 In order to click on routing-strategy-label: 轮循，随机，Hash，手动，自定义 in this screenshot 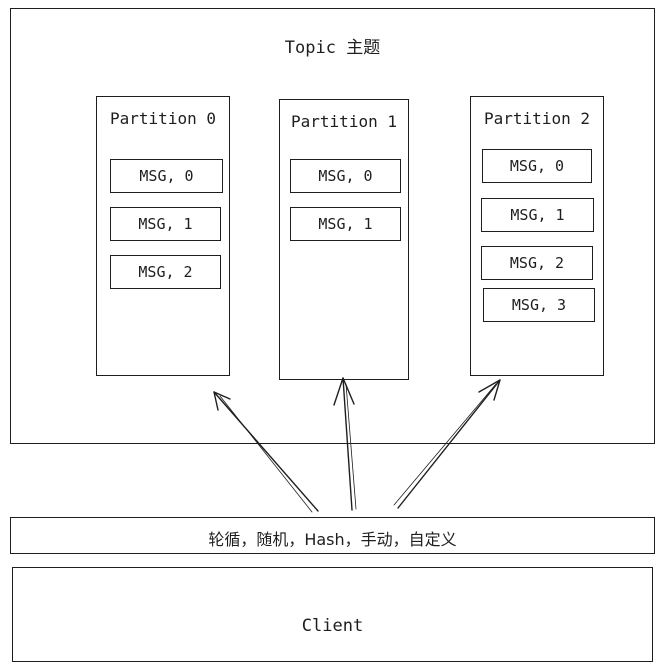, I will do `click(332, 539)`.